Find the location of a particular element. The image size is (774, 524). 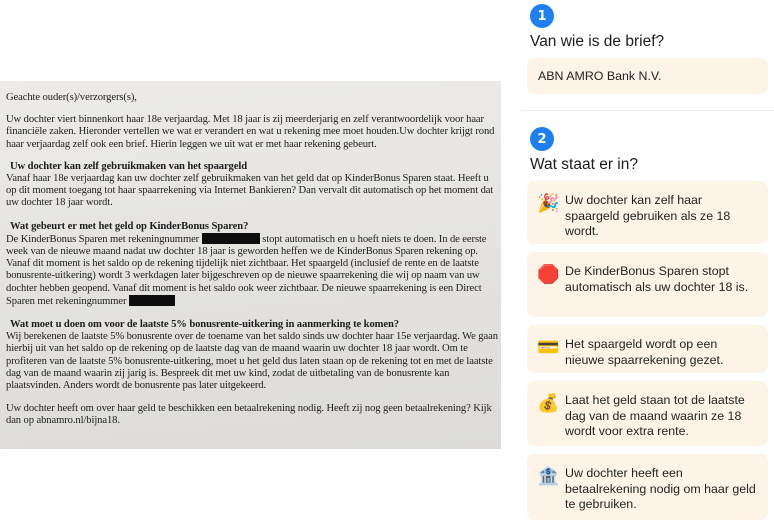

sender-card: ABN AMRO Bank N.V. is located at coordinates (647, 76).